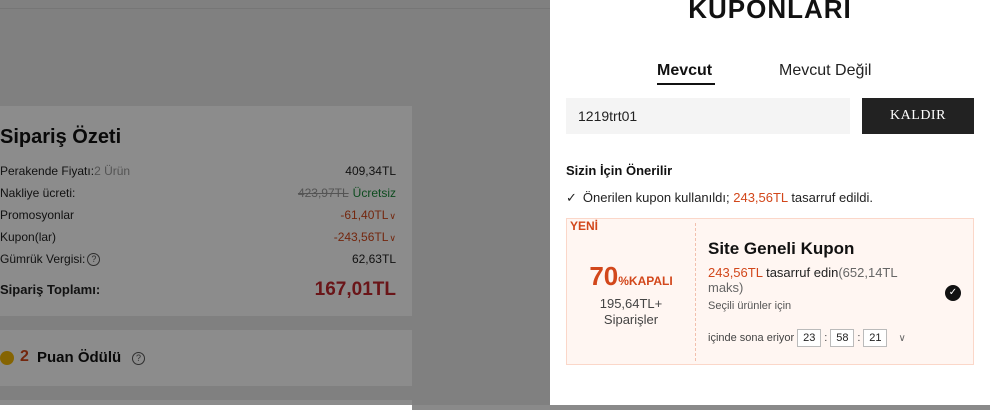 The width and height of the screenshot is (990, 410). Describe the element at coordinates (825, 71) in the screenshot. I see `tab-unavailable: Mevcut Değil` at that location.